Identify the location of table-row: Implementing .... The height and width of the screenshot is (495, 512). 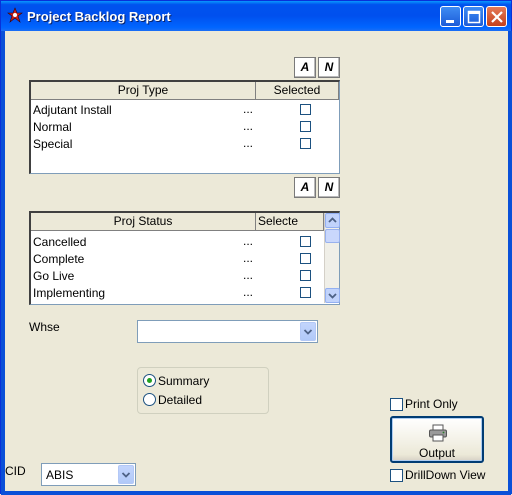
(177, 293).